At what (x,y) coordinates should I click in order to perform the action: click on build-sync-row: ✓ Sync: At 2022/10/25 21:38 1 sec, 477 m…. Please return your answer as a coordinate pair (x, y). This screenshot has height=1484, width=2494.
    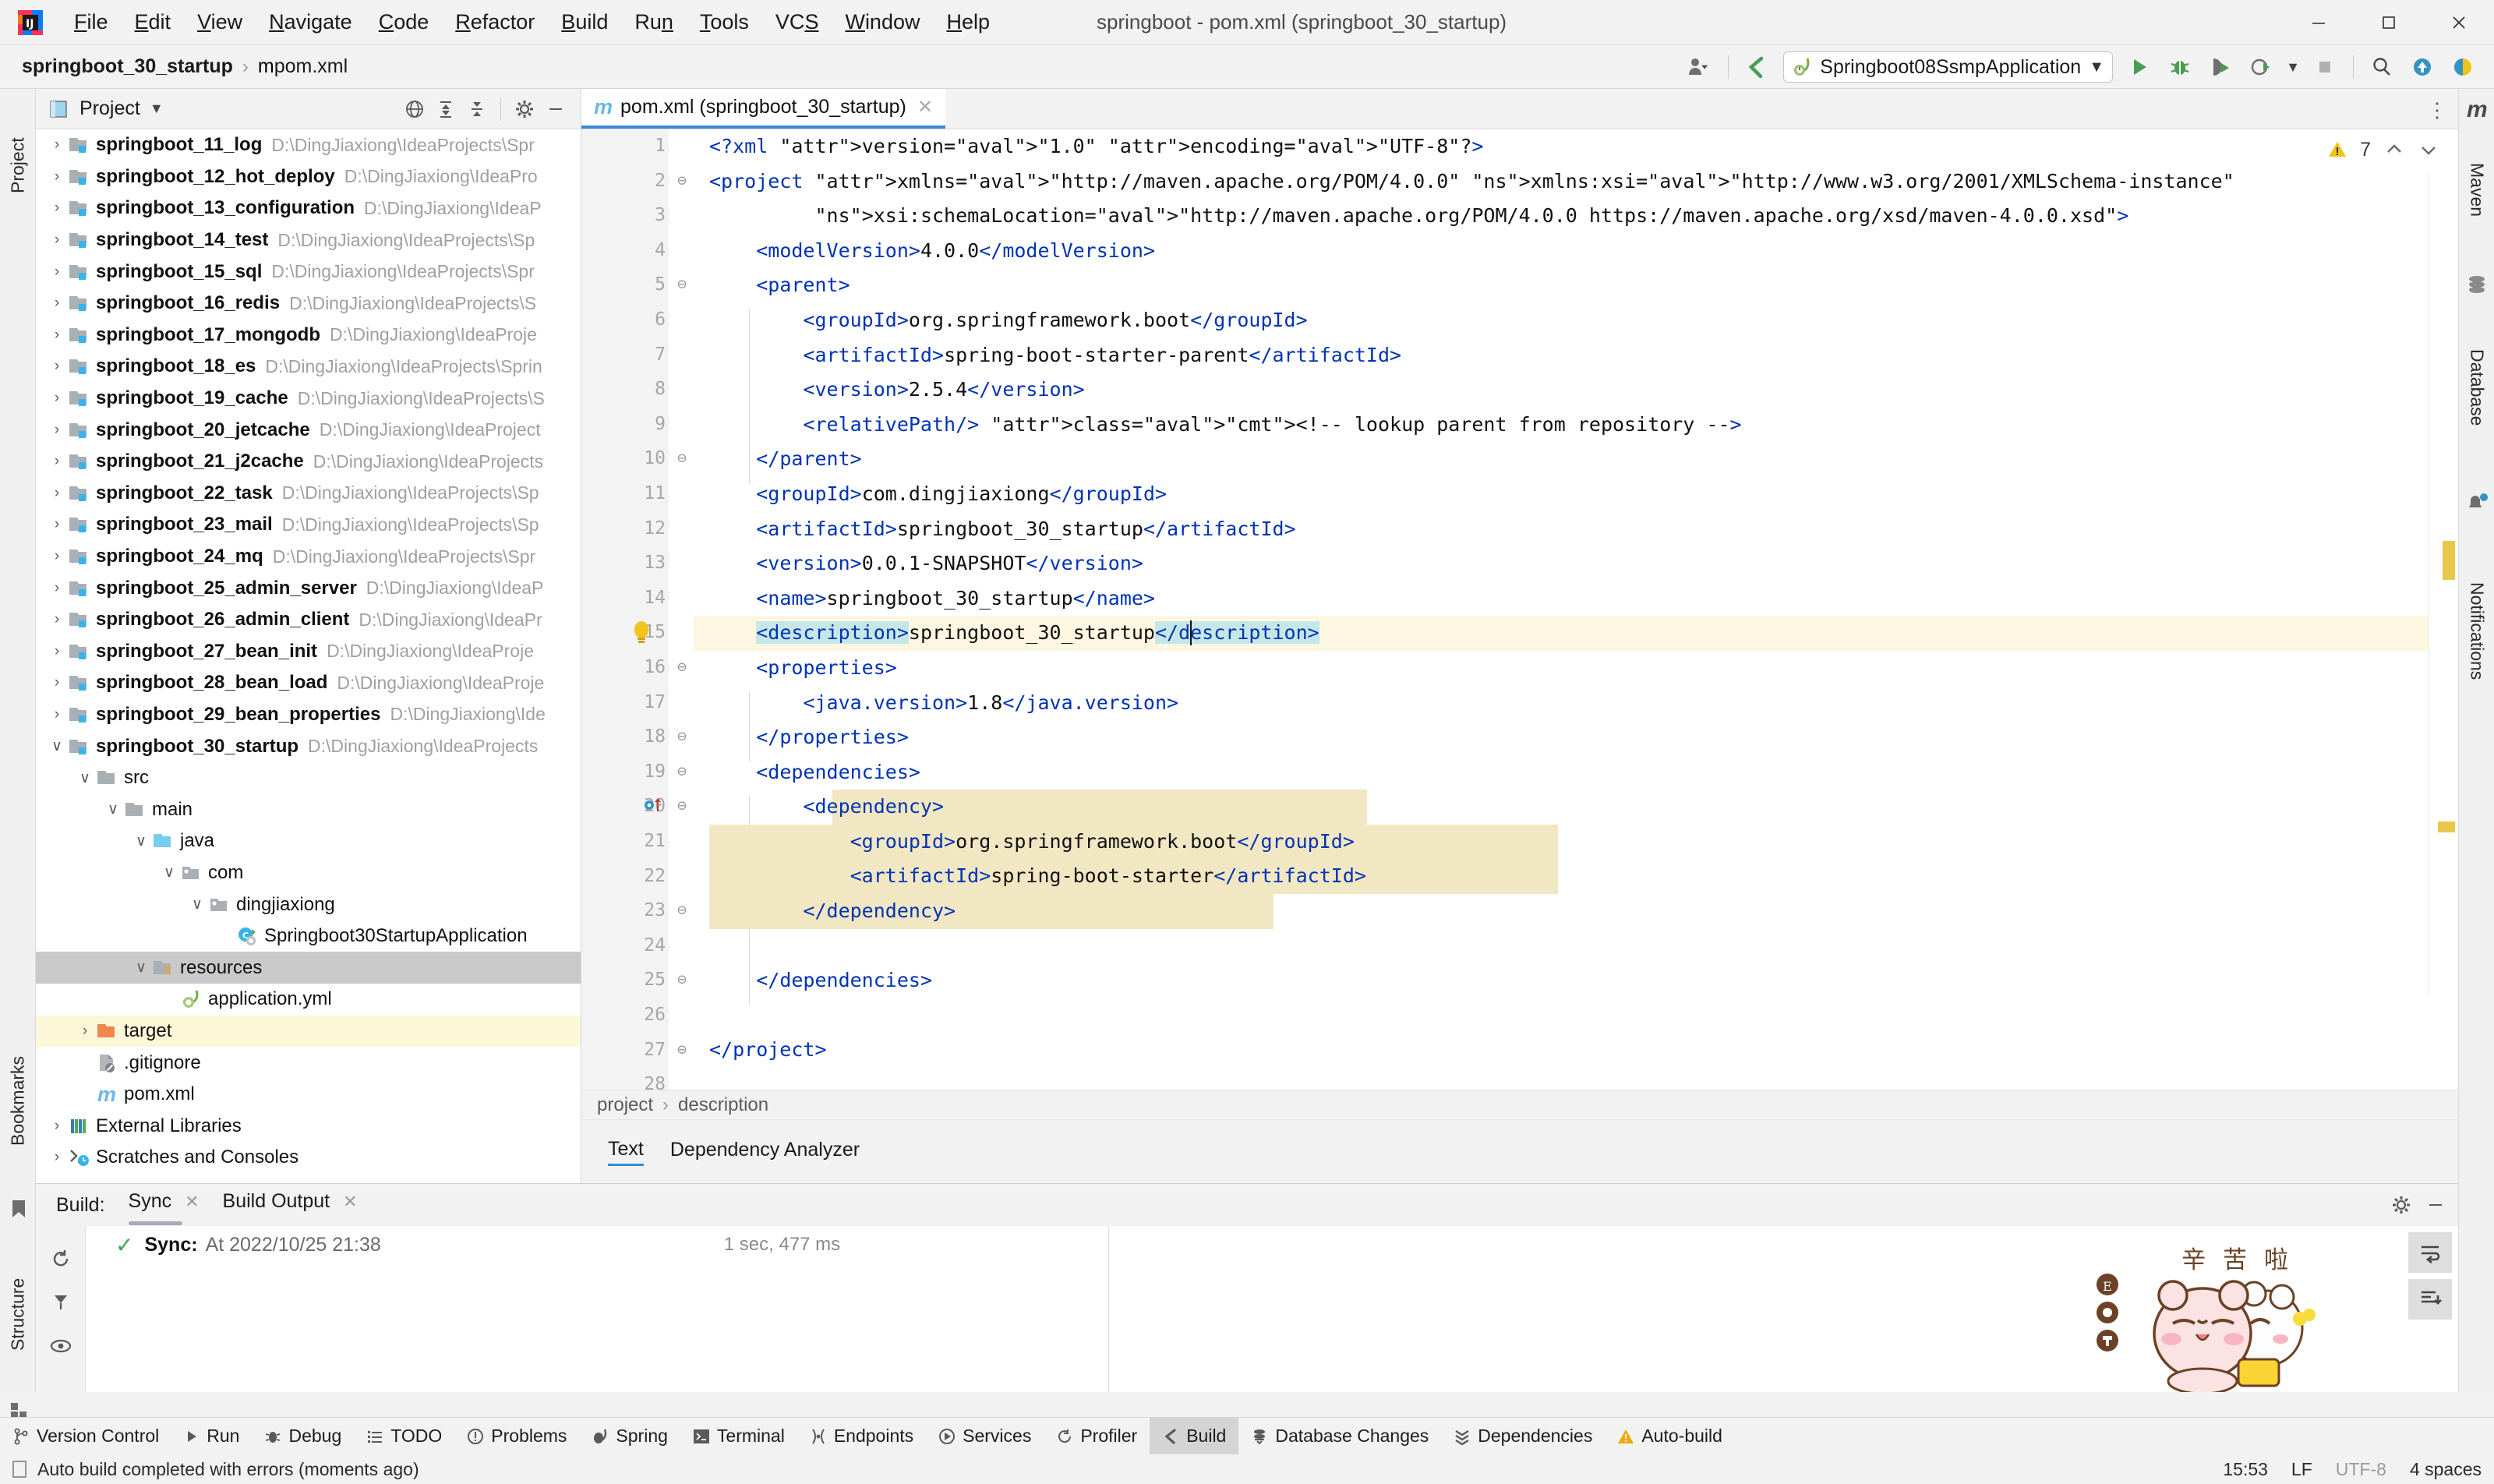
    Looking at the image, I should click on (597, 1244).